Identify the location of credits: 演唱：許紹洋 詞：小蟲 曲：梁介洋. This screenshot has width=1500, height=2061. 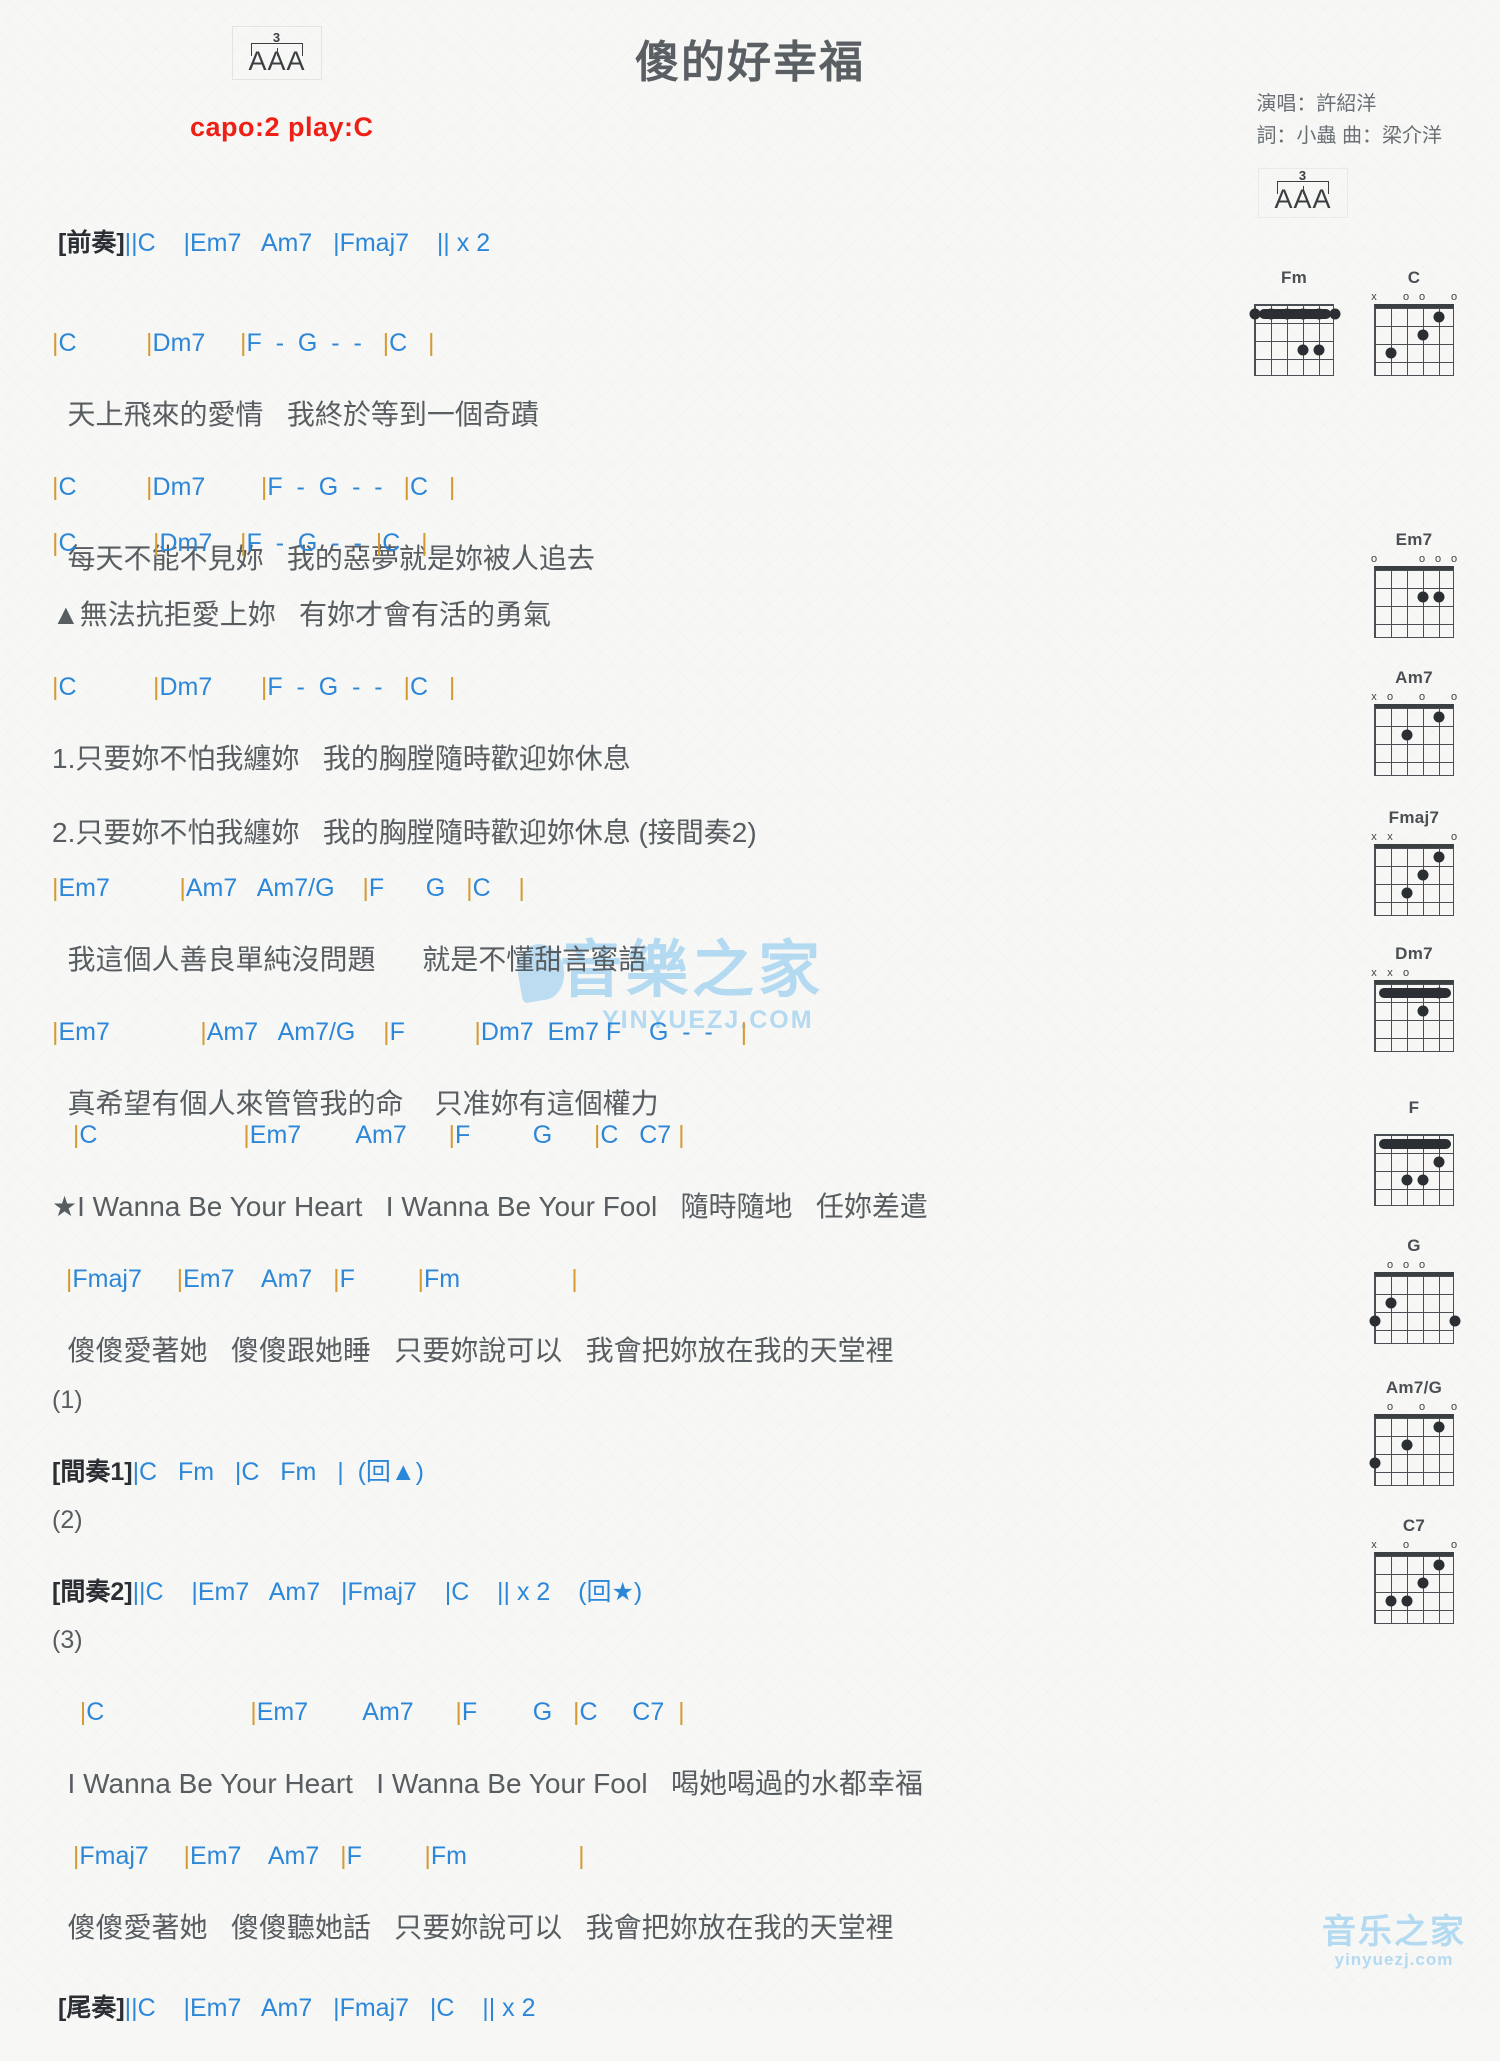
(1349, 120).